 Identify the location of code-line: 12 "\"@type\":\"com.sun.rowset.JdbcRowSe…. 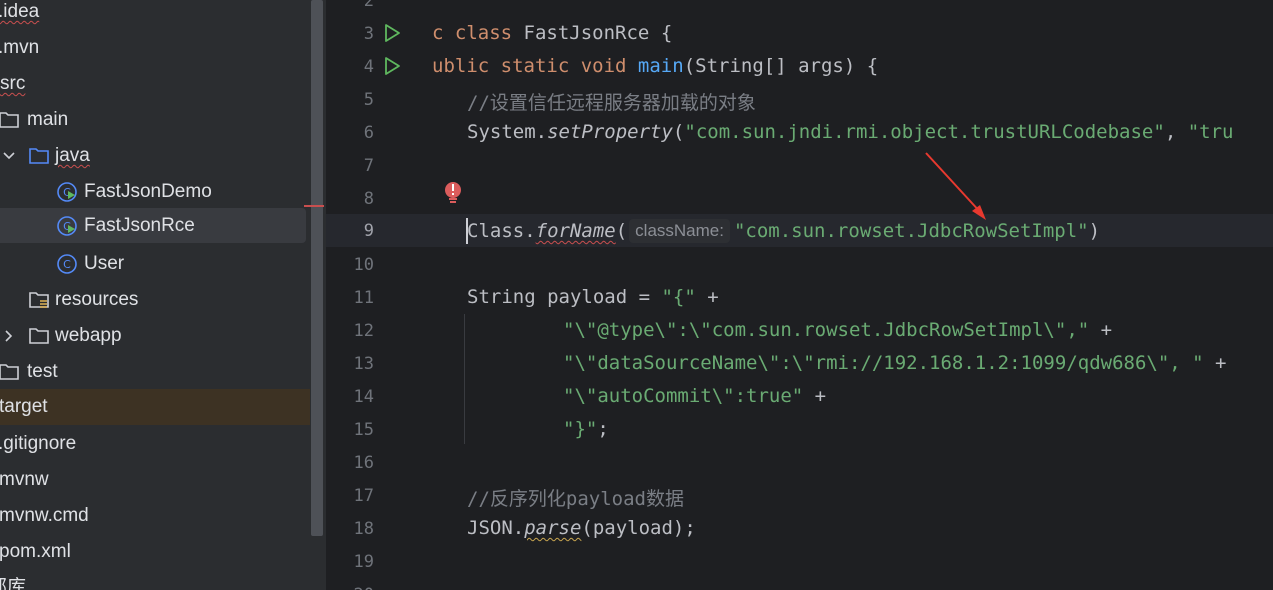
(799, 330).